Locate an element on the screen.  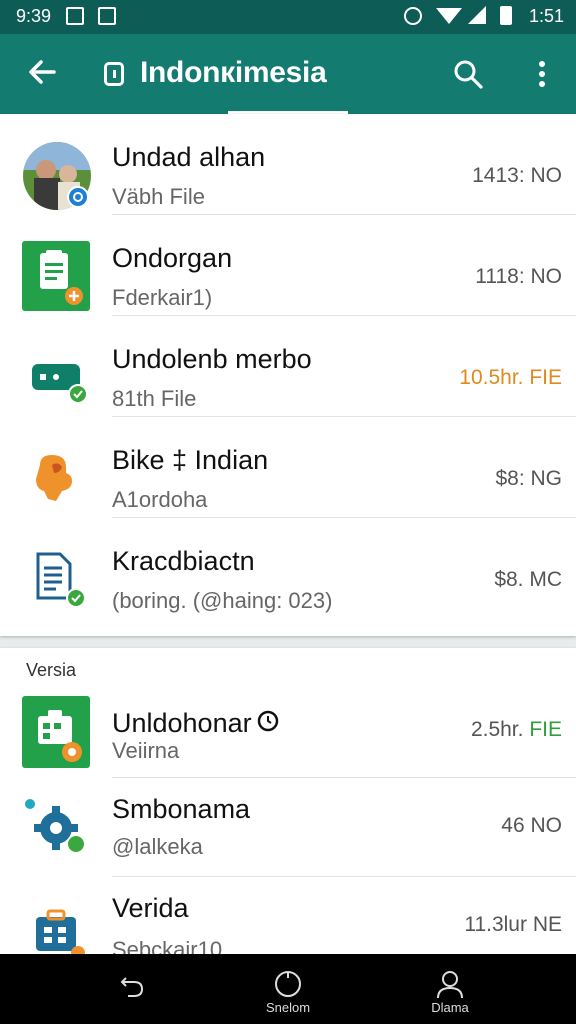
page-title: Indonкimesia is located at coordinates (233, 72).